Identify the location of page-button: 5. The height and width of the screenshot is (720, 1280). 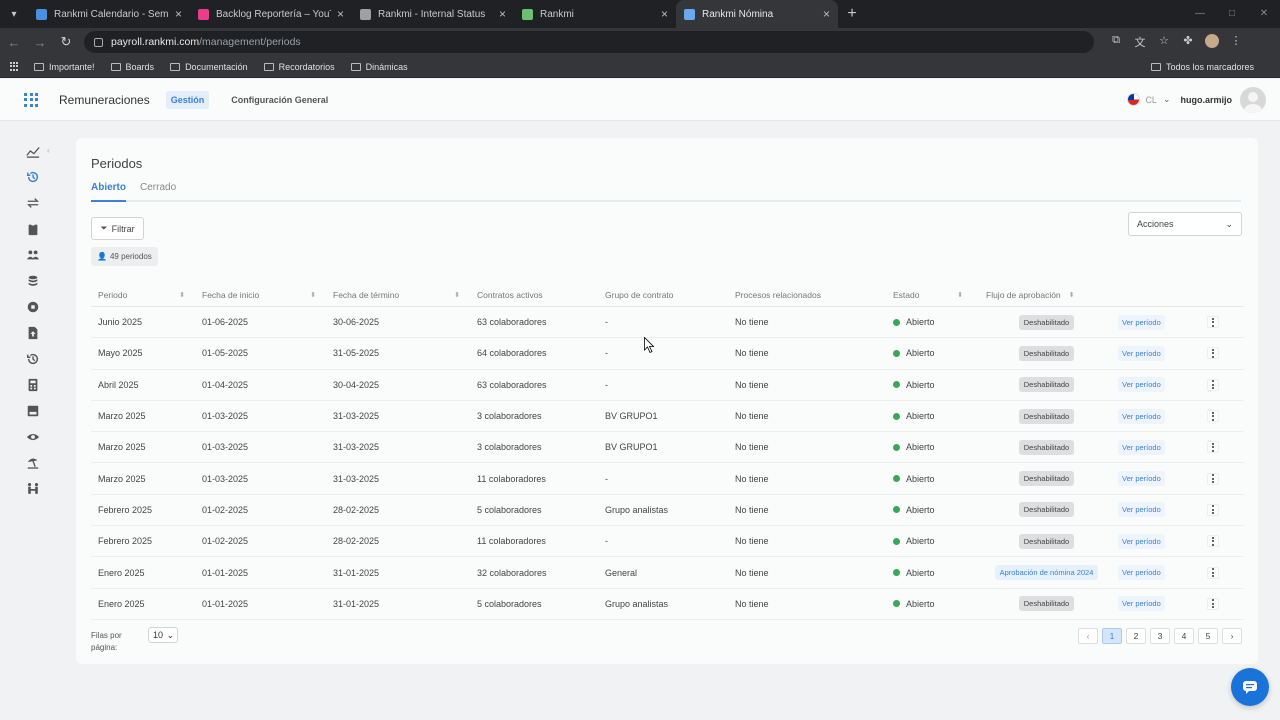
(1208, 636).